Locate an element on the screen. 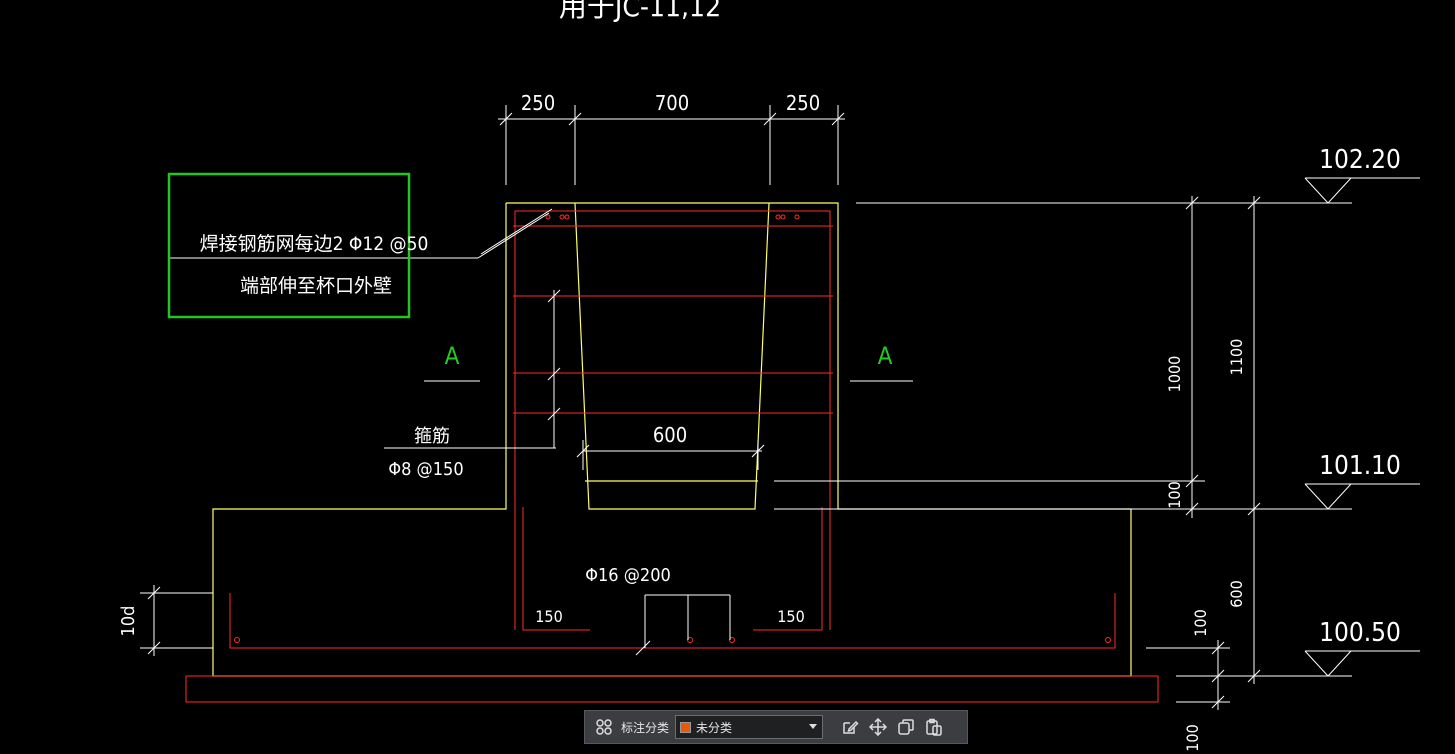 Image resolution: width=1455 pixels, height=754 pixels. dim-100-cushion: 100 is located at coordinates (1192, 737).